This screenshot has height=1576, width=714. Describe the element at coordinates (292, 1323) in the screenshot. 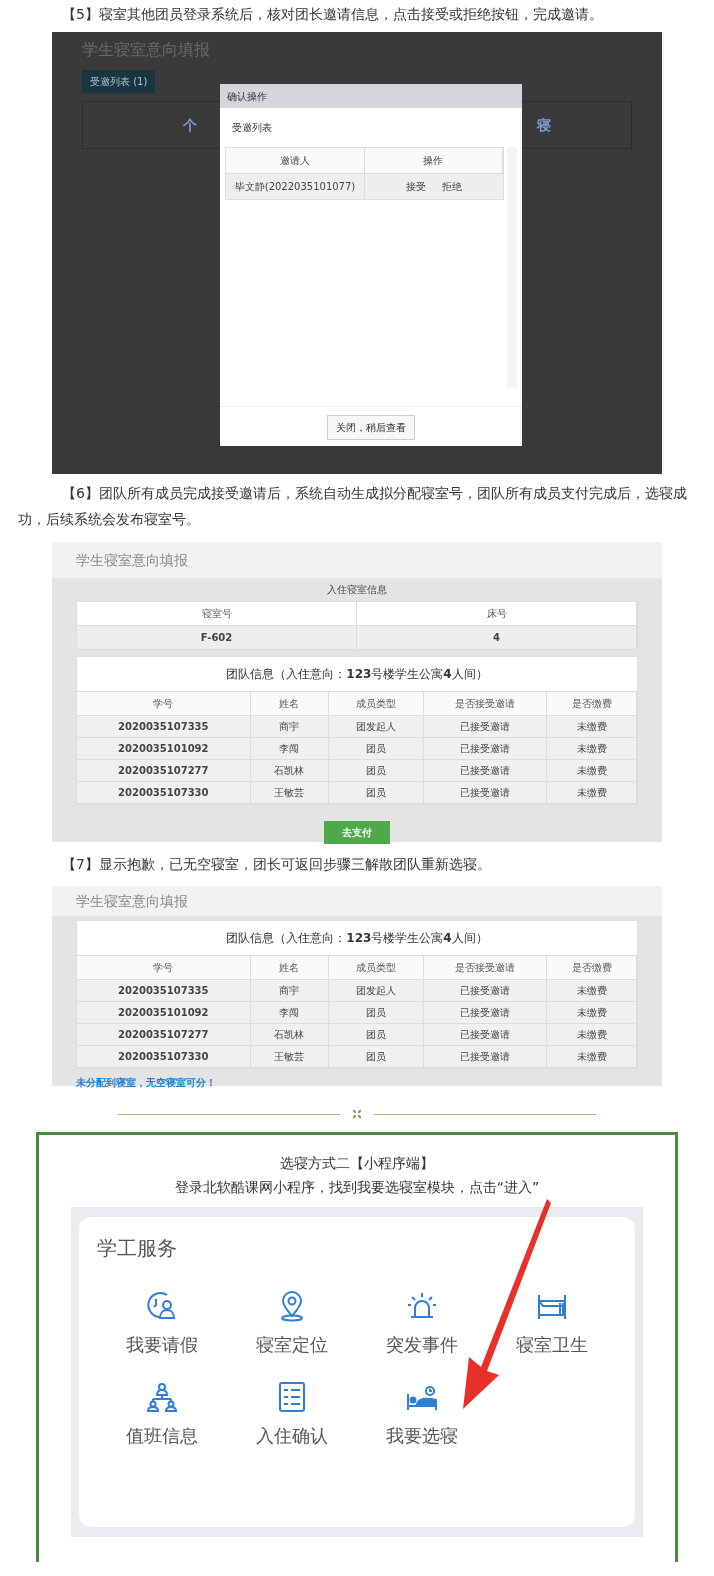

I see `service-item: 寝室定位` at that location.